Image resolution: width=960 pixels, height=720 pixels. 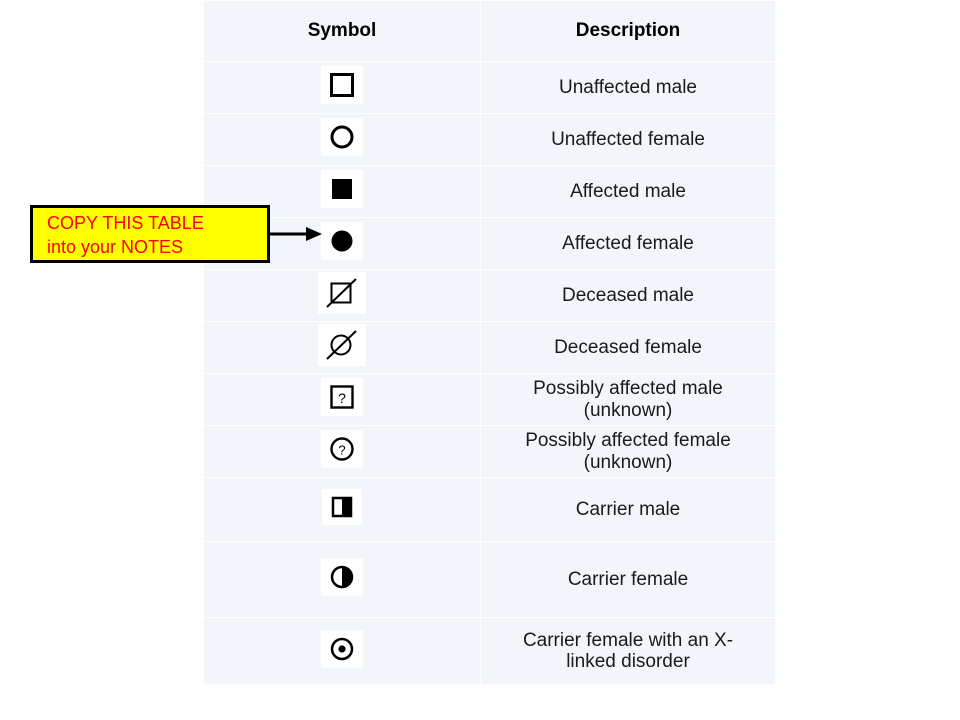 What do you see at coordinates (342, 648) in the screenshot?
I see `carrier-female-x-linked-dot-circle-icon` at bounding box center [342, 648].